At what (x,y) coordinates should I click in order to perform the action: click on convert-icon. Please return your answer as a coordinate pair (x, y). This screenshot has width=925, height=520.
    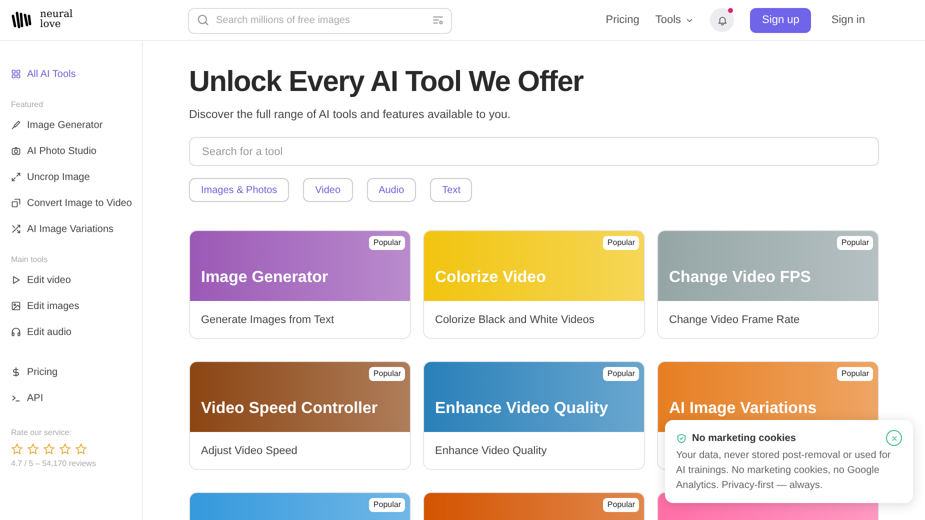
    Looking at the image, I should click on (16, 203).